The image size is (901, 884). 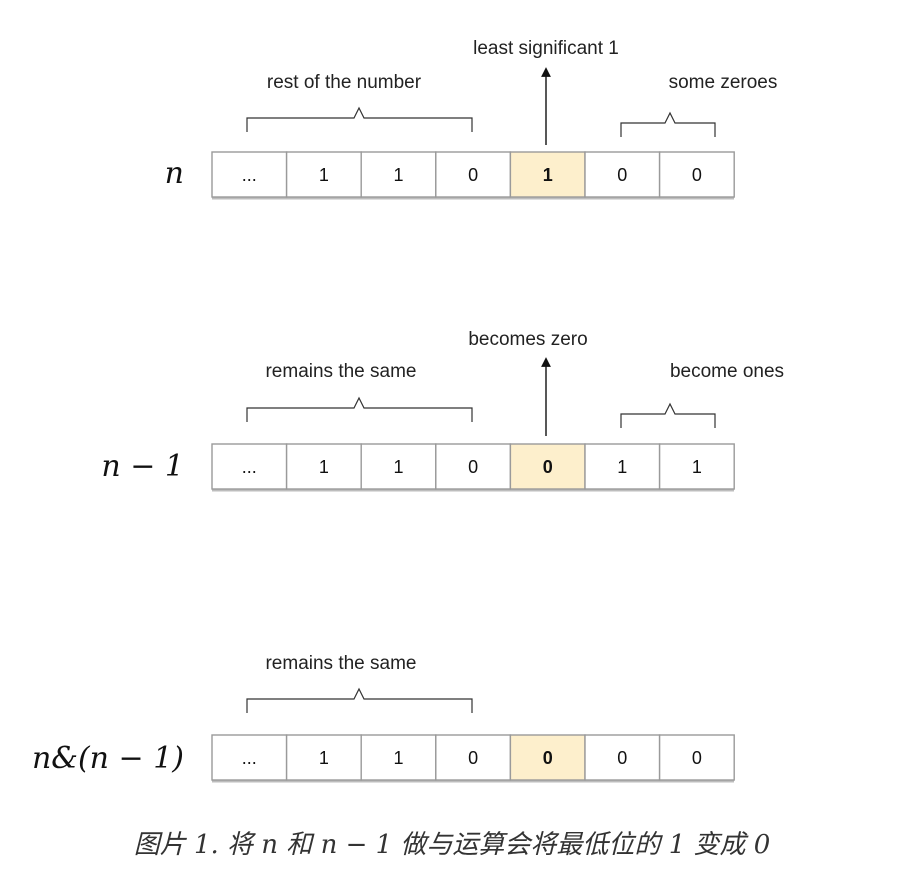 What do you see at coordinates (727, 371) in the screenshot?
I see `annotation-become-ones: become ones` at bounding box center [727, 371].